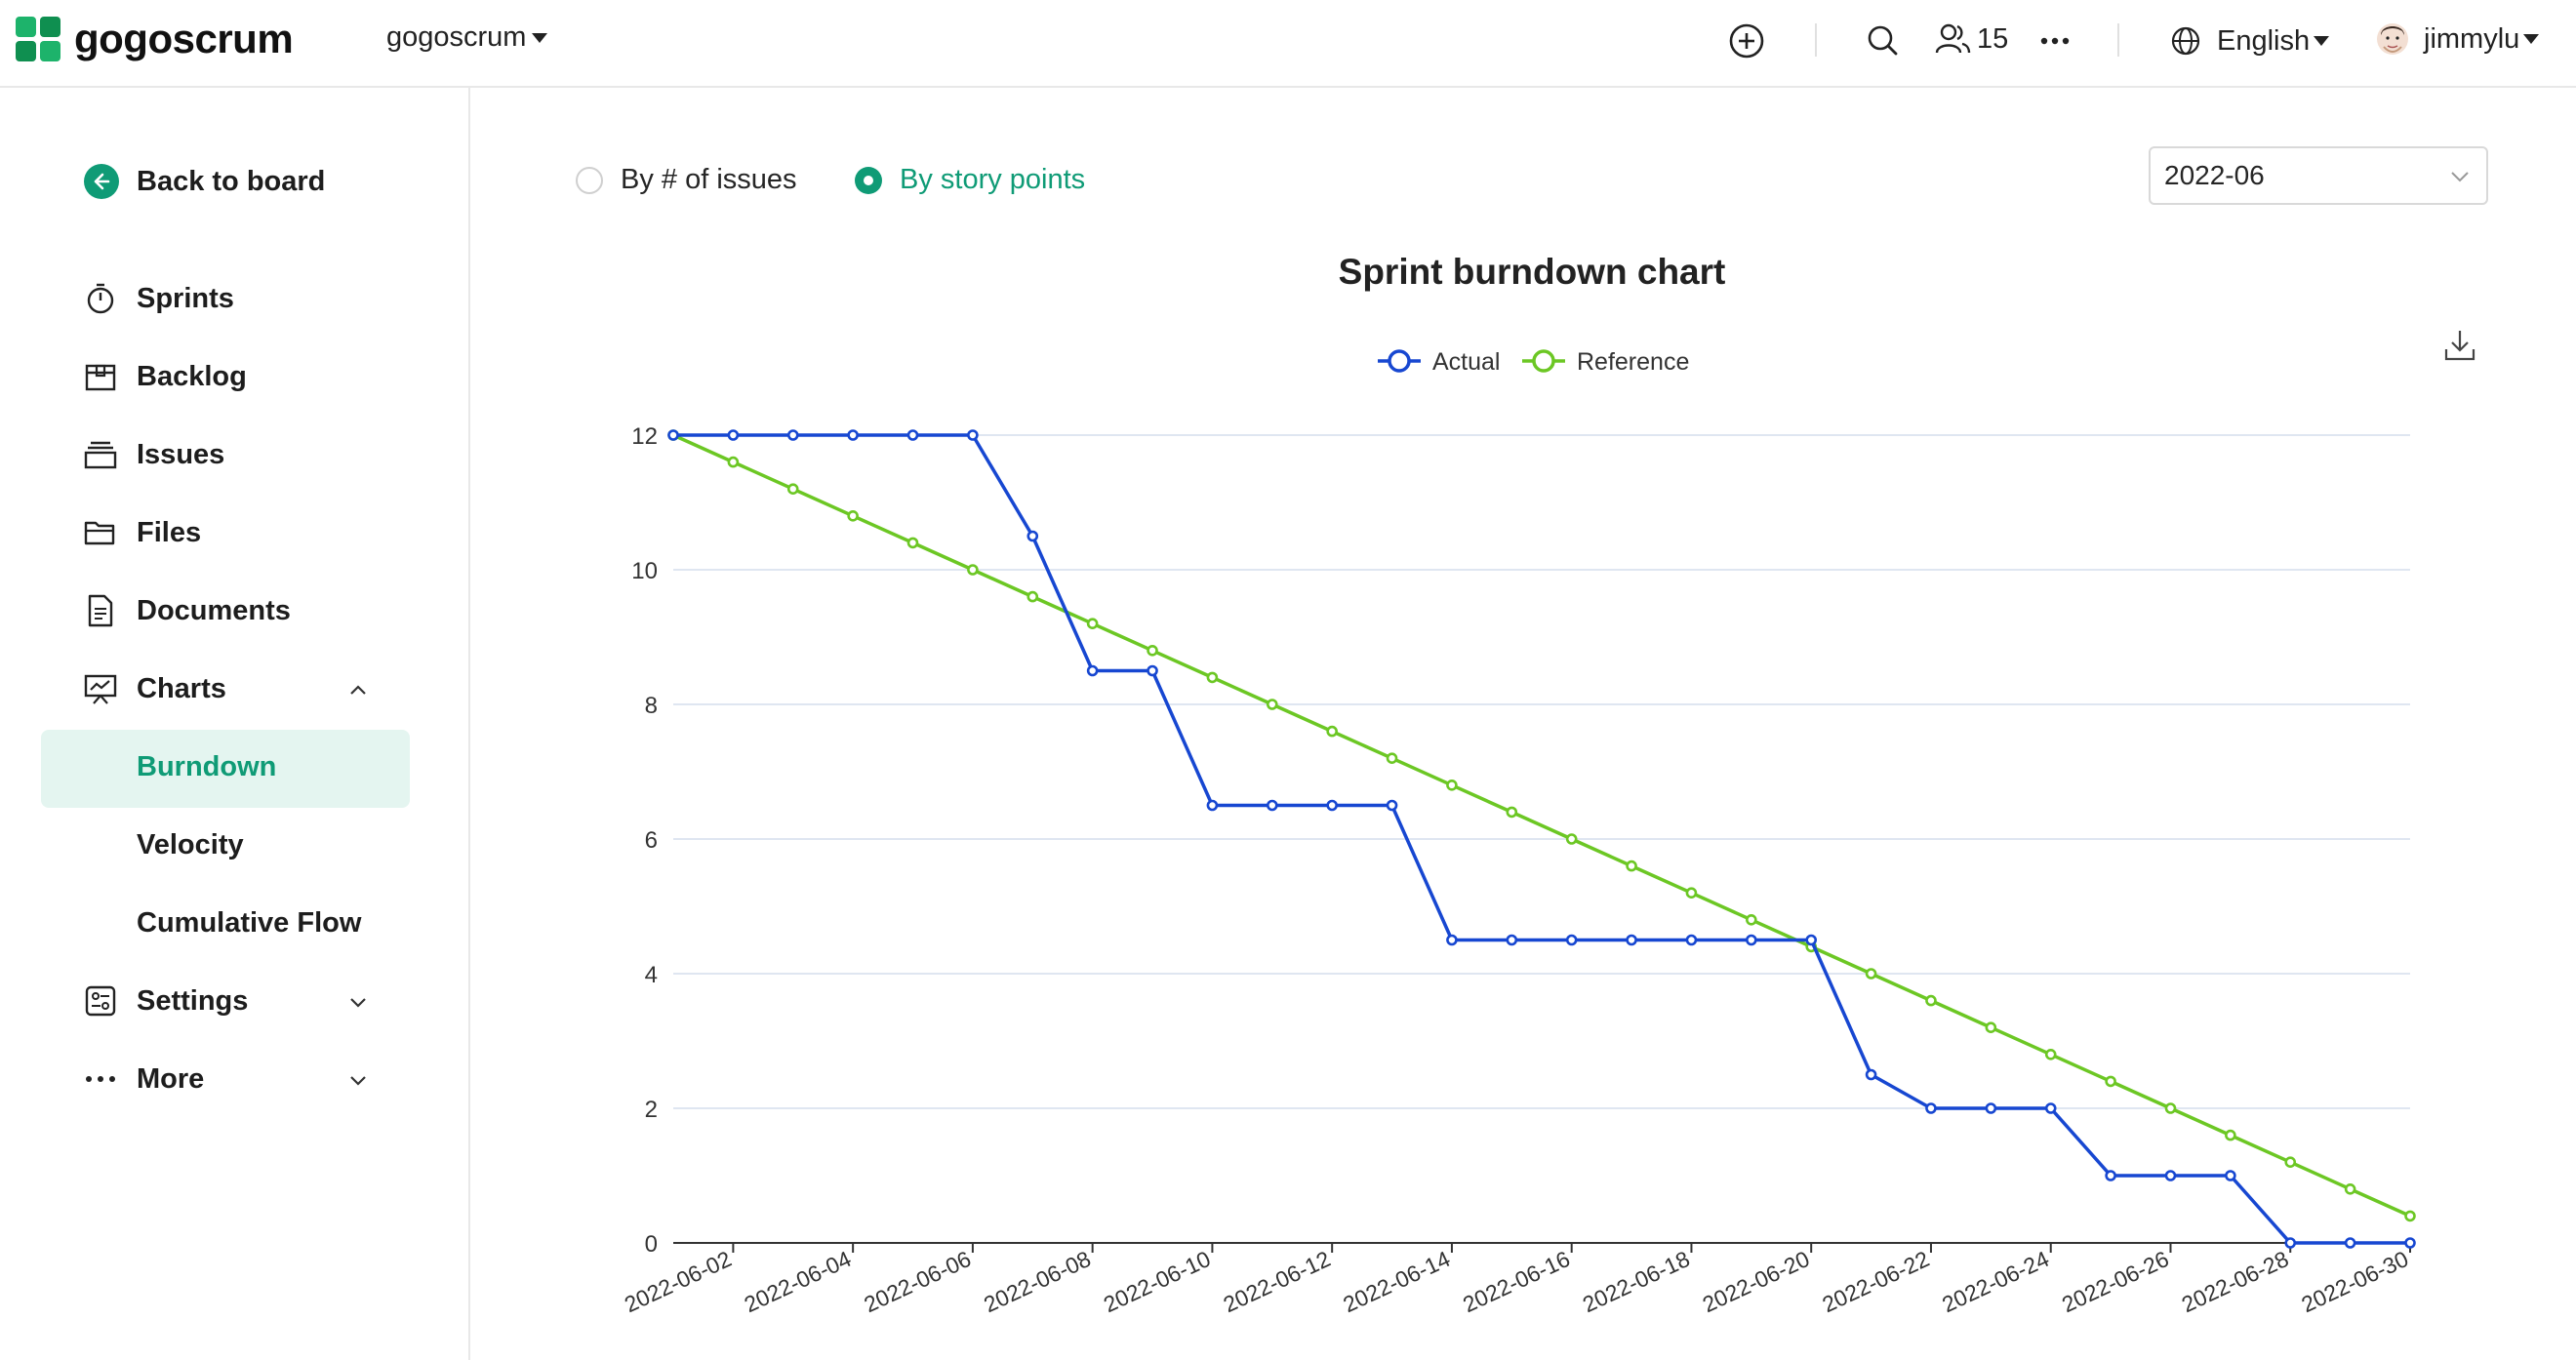 The image size is (2576, 1360). What do you see at coordinates (2118, 40) in the screenshot?
I see `divider` at bounding box center [2118, 40].